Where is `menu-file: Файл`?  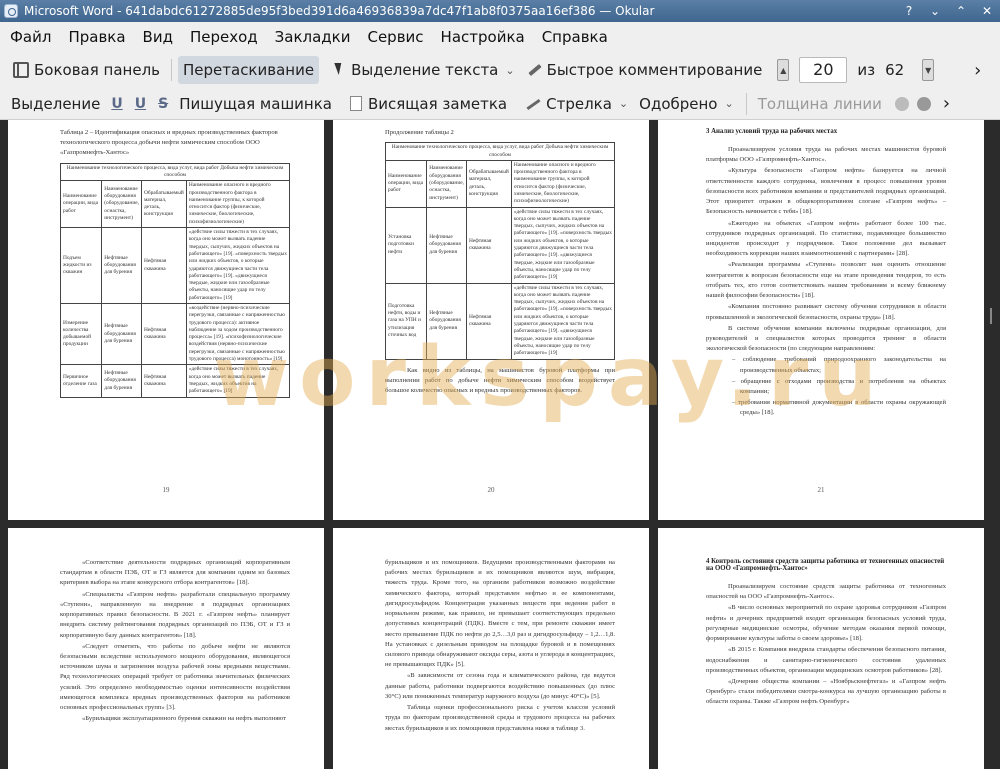
menu-file: Файл is located at coordinates (30, 37).